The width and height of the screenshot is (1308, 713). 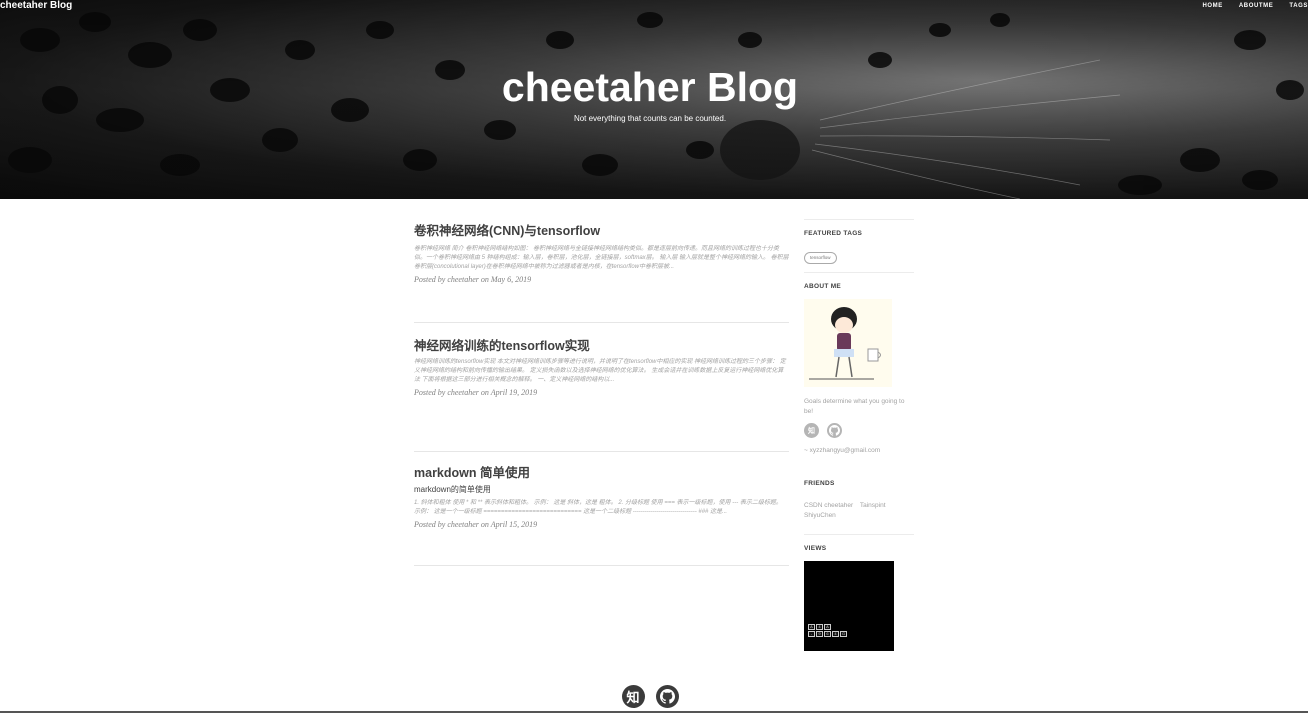 What do you see at coordinates (820, 515) in the screenshot?
I see `friend-link: ShiyuChen` at bounding box center [820, 515].